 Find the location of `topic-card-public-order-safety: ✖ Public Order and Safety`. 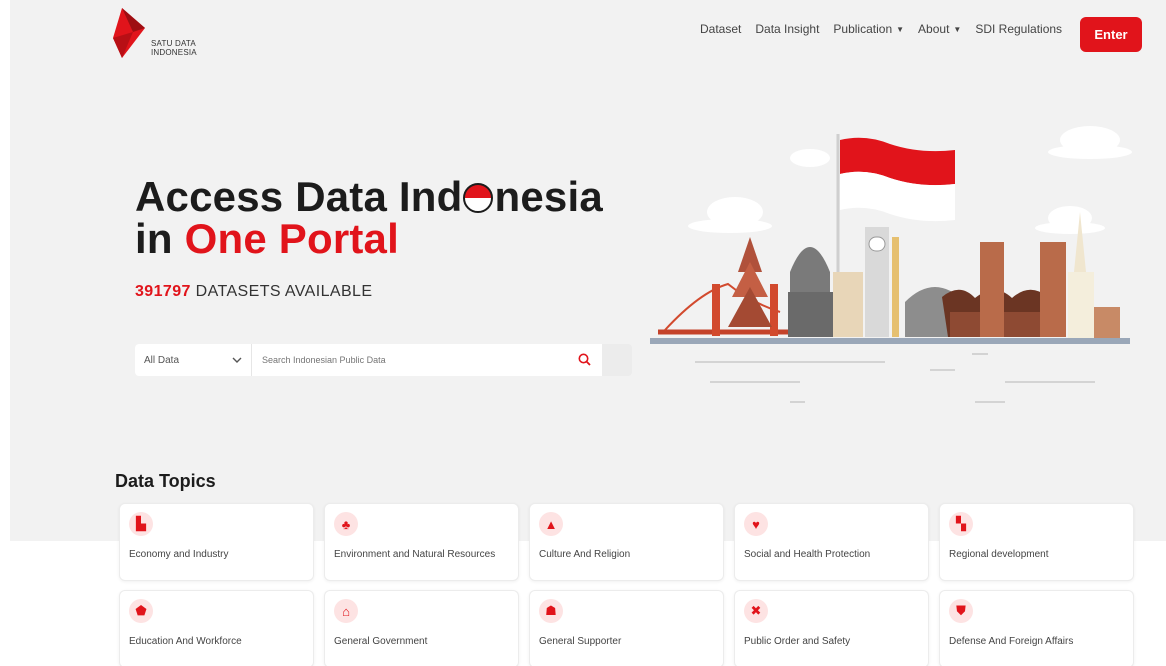

topic-card-public-order-safety: ✖ Public Order and Safety is located at coordinates (831, 628).